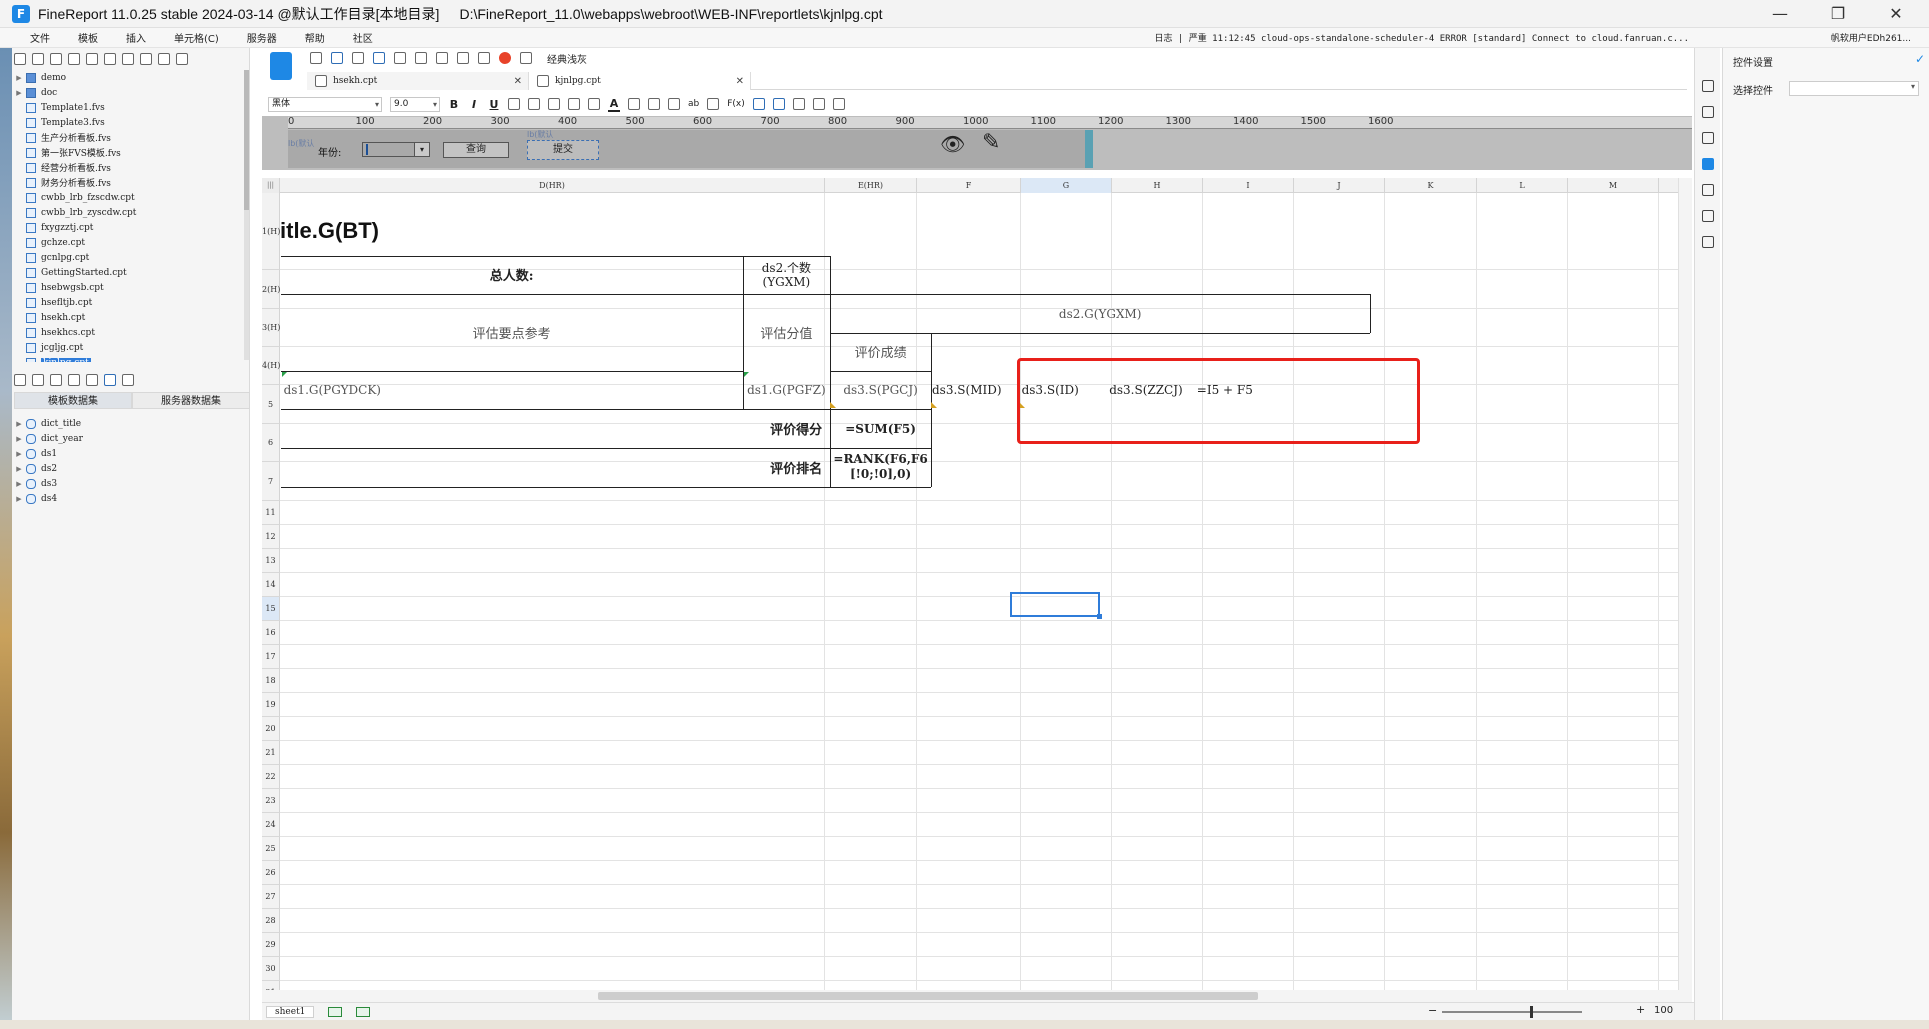 The width and height of the screenshot is (1929, 1029). What do you see at coordinates (1055, 604) in the screenshot?
I see `active-cell-selection` at bounding box center [1055, 604].